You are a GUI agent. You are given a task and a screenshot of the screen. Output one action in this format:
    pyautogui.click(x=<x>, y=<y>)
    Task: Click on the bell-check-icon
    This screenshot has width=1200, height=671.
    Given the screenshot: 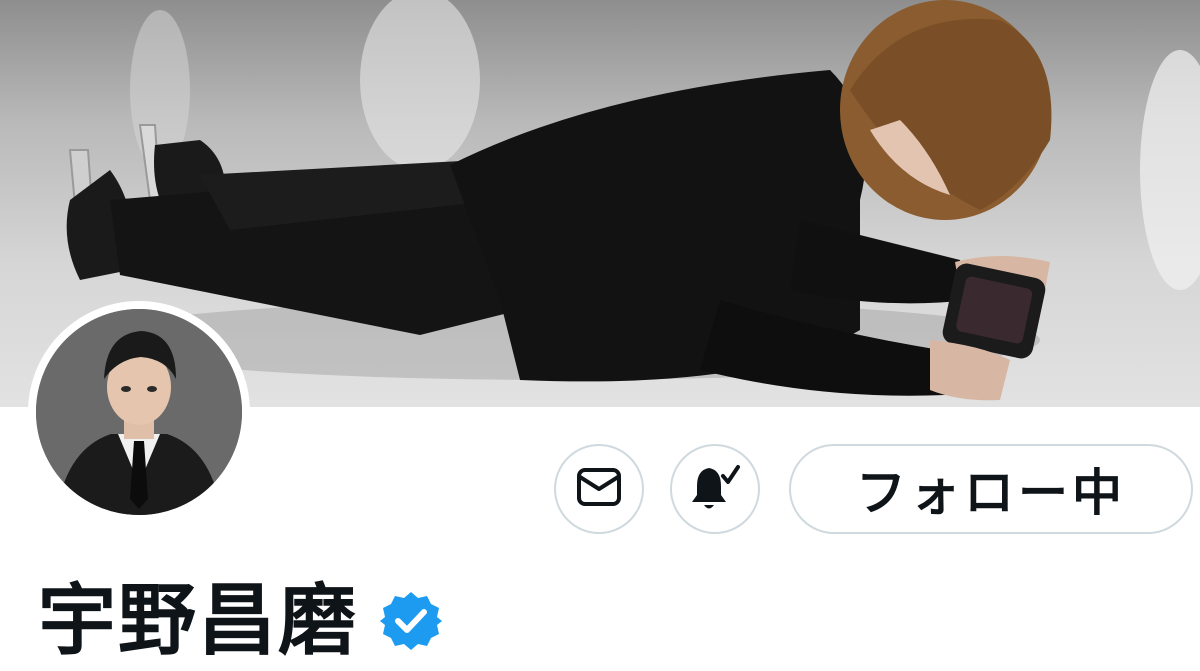 What is the action you would take?
    pyautogui.click(x=715, y=489)
    